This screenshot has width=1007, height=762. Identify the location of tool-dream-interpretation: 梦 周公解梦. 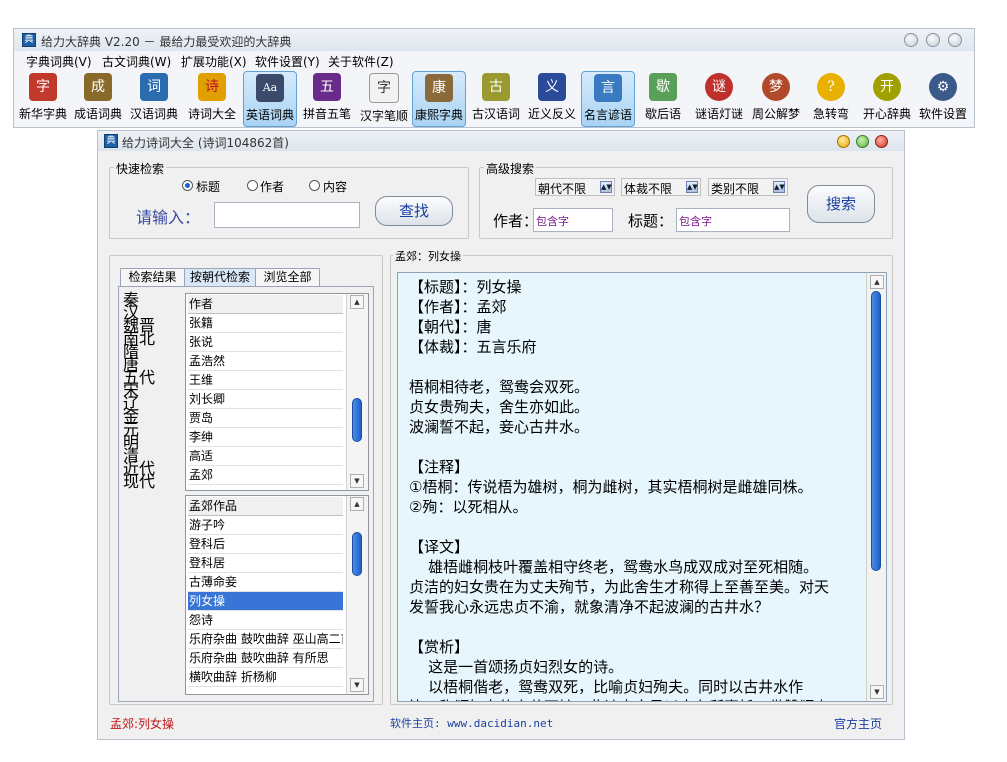
(776, 99).